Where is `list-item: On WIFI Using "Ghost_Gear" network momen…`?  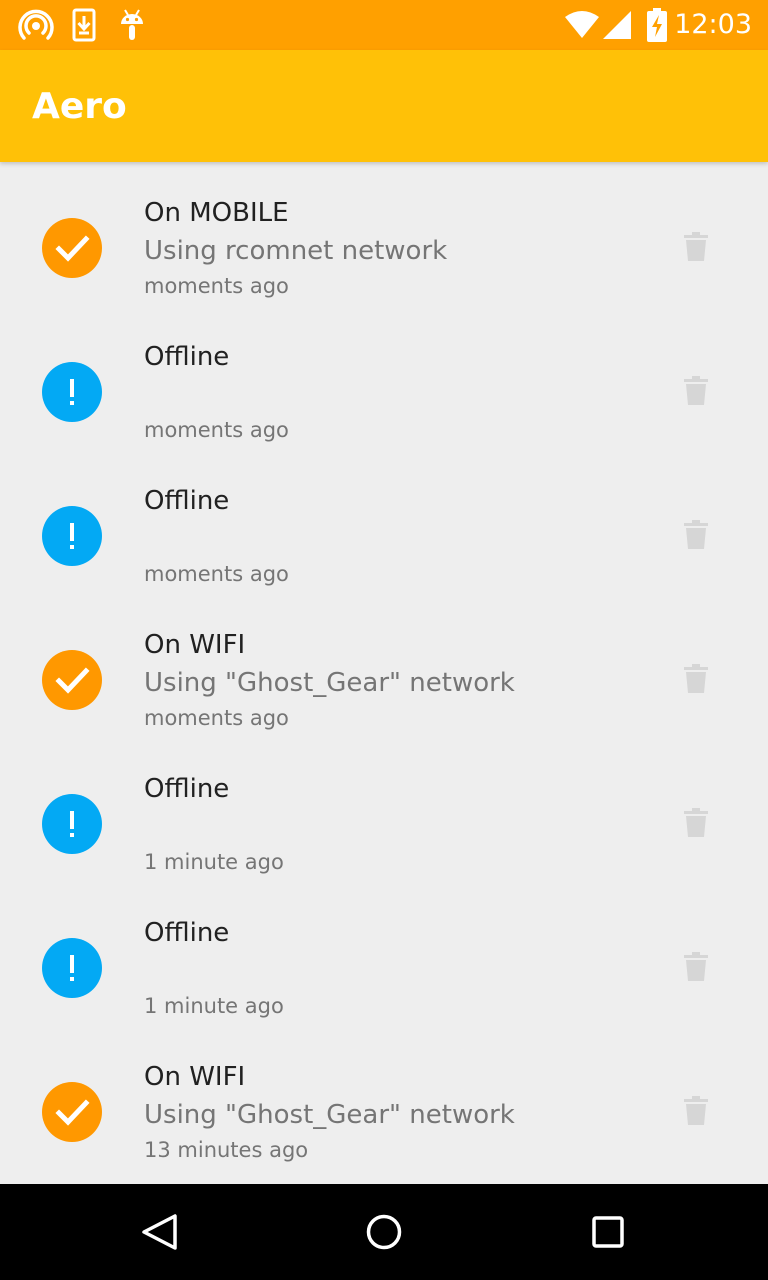 list-item: On WIFI Using "Ghost_Gear" network momen… is located at coordinates (384, 666).